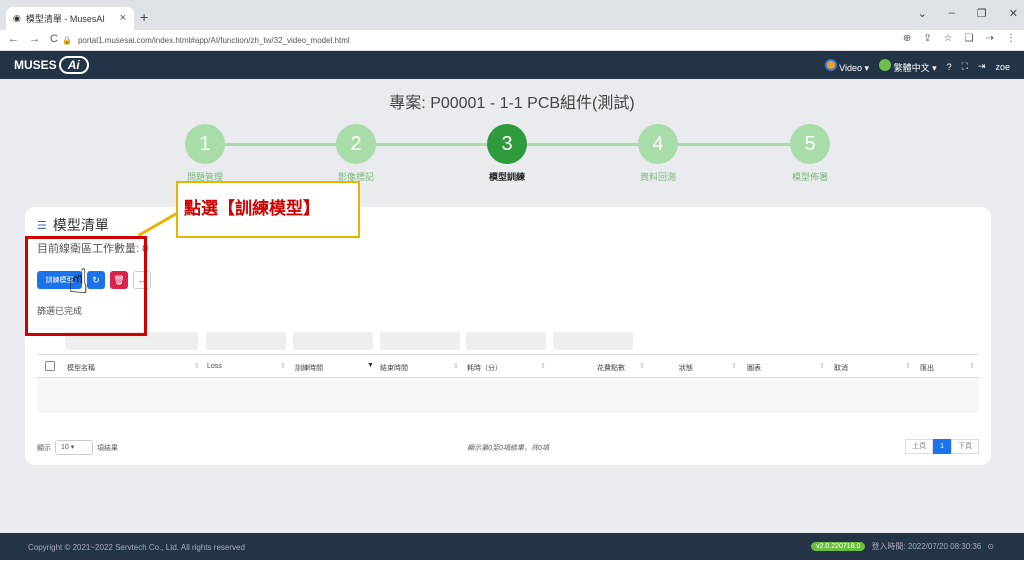 The width and height of the screenshot is (1024, 576). I want to click on next-page-button: 下頁, so click(965, 446).